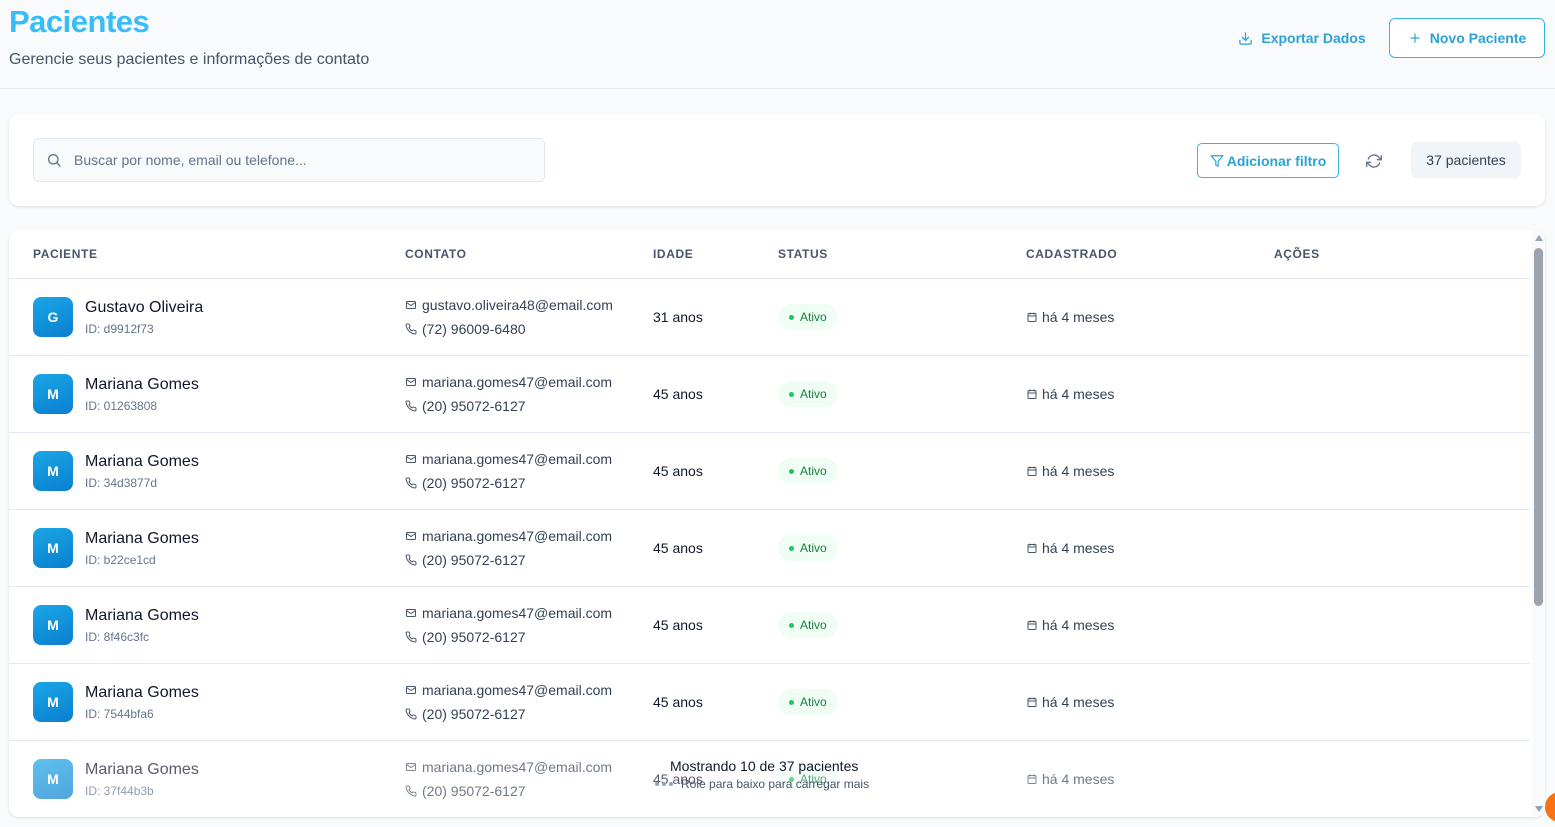 Image resolution: width=1555 pixels, height=827 pixels. I want to click on loading-dots-icon, so click(664, 784).